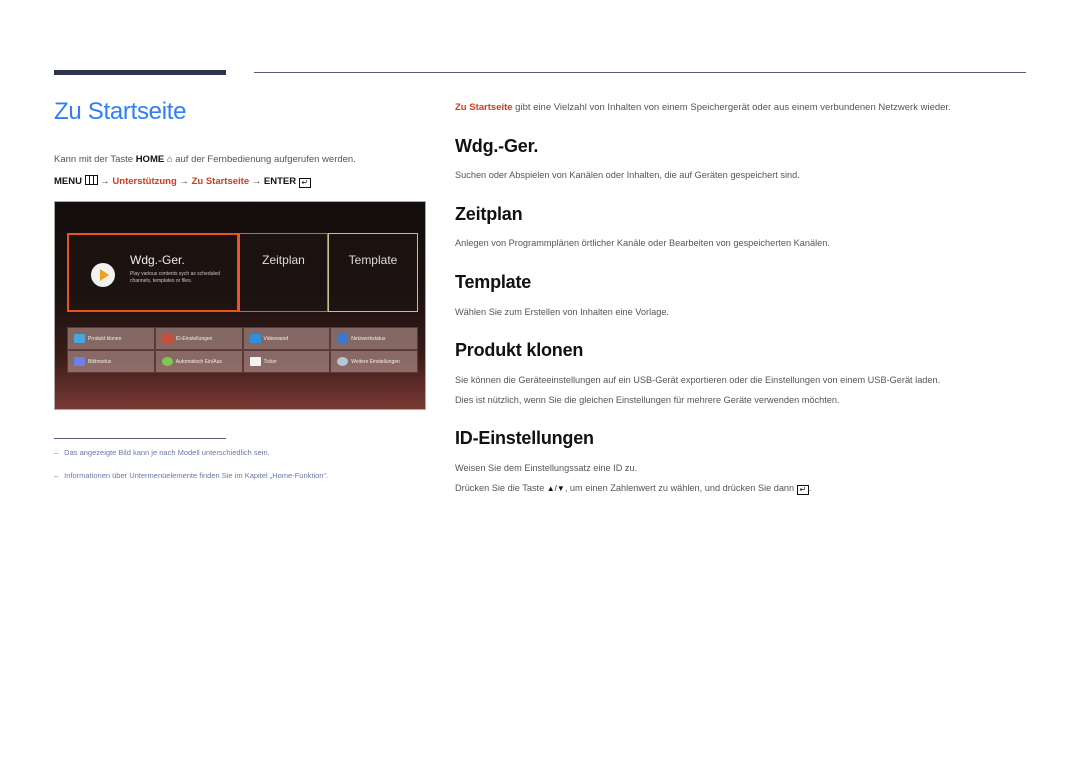 The image size is (1080, 763). I want to click on grid-item-label: ID-Einstellungen, so click(194, 338).